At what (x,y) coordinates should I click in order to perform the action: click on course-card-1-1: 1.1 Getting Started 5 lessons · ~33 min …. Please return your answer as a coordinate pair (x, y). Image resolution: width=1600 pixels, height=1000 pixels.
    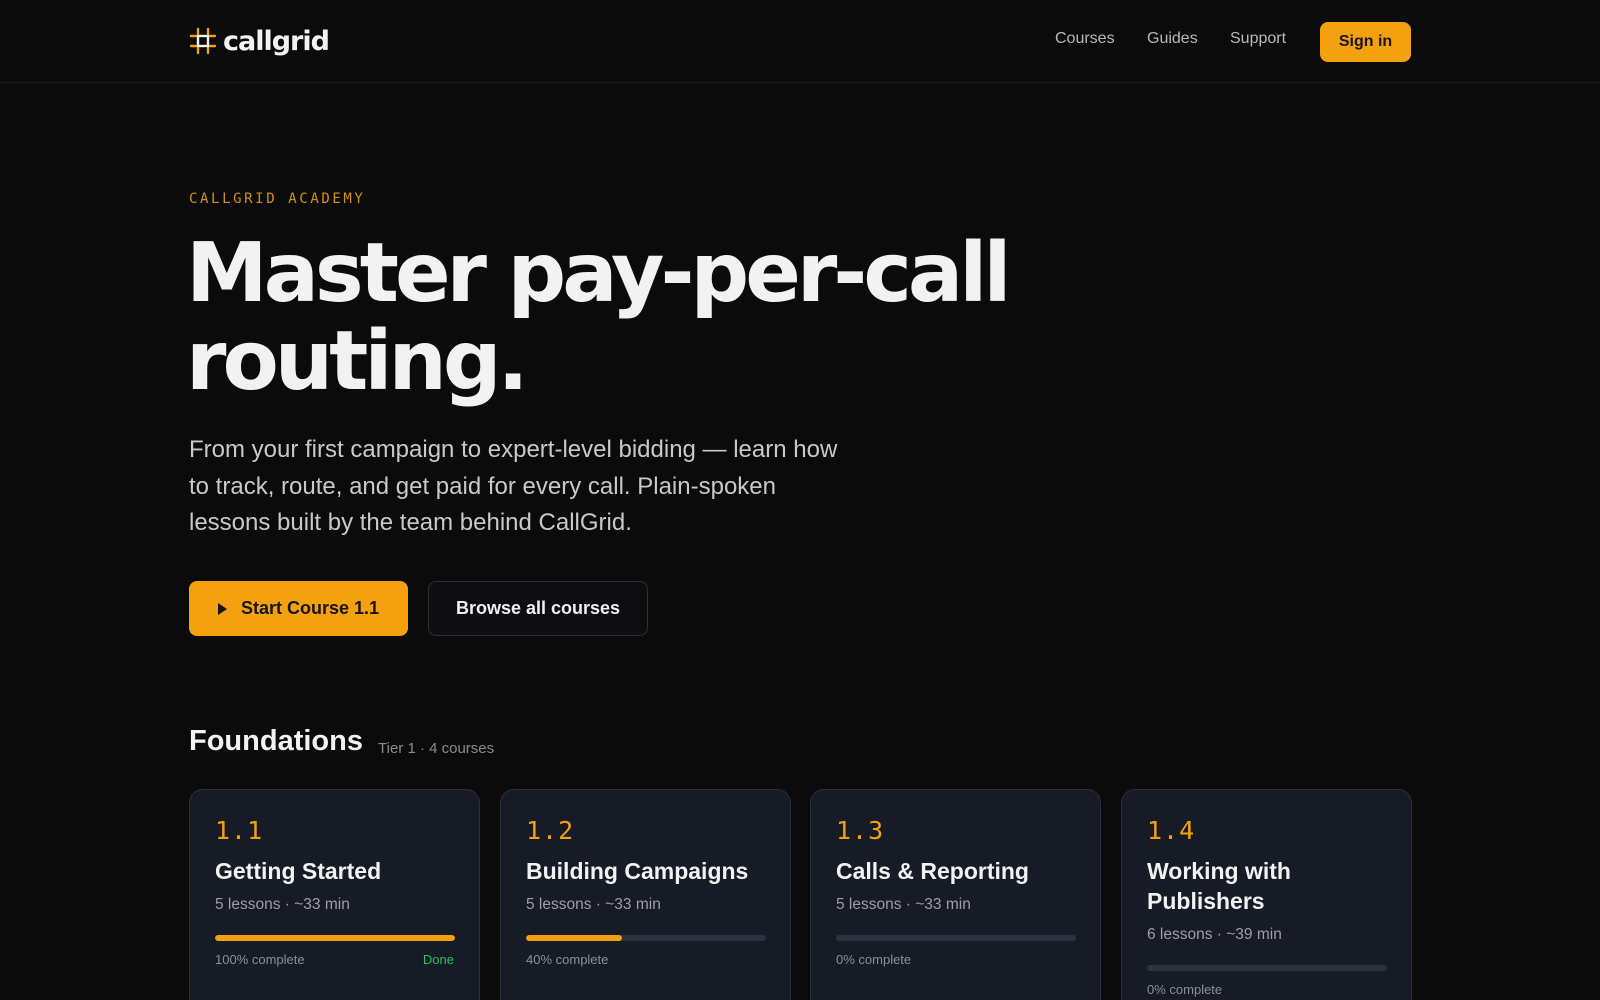
    Looking at the image, I should click on (334, 894).